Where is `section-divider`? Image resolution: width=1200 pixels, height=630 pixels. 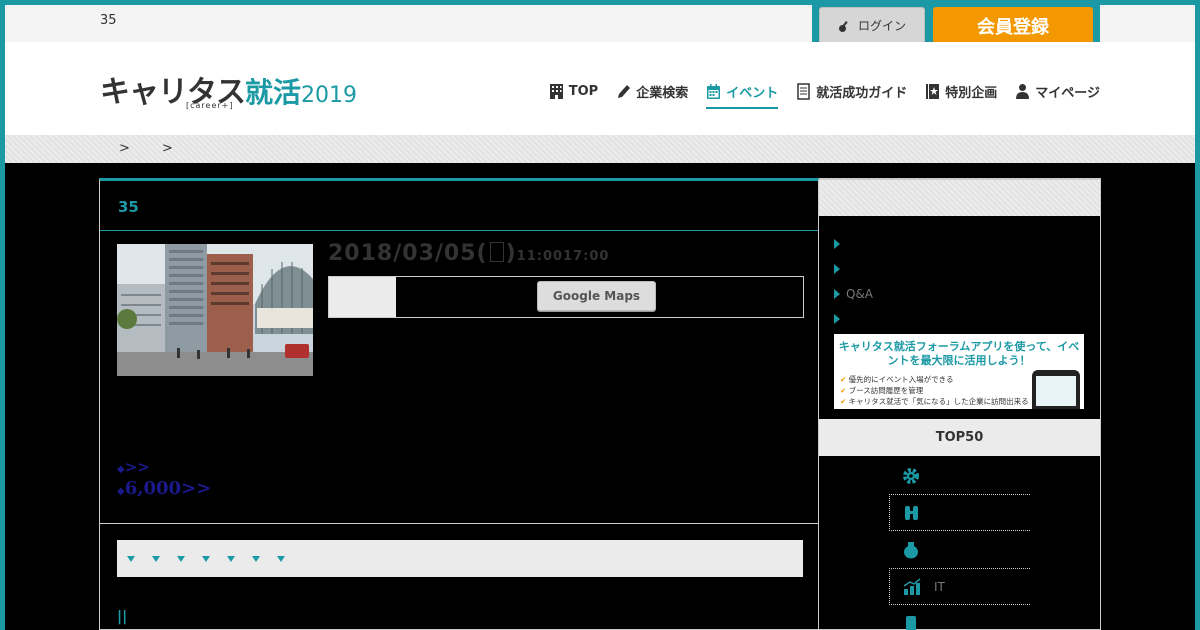
section-divider is located at coordinates (459, 523).